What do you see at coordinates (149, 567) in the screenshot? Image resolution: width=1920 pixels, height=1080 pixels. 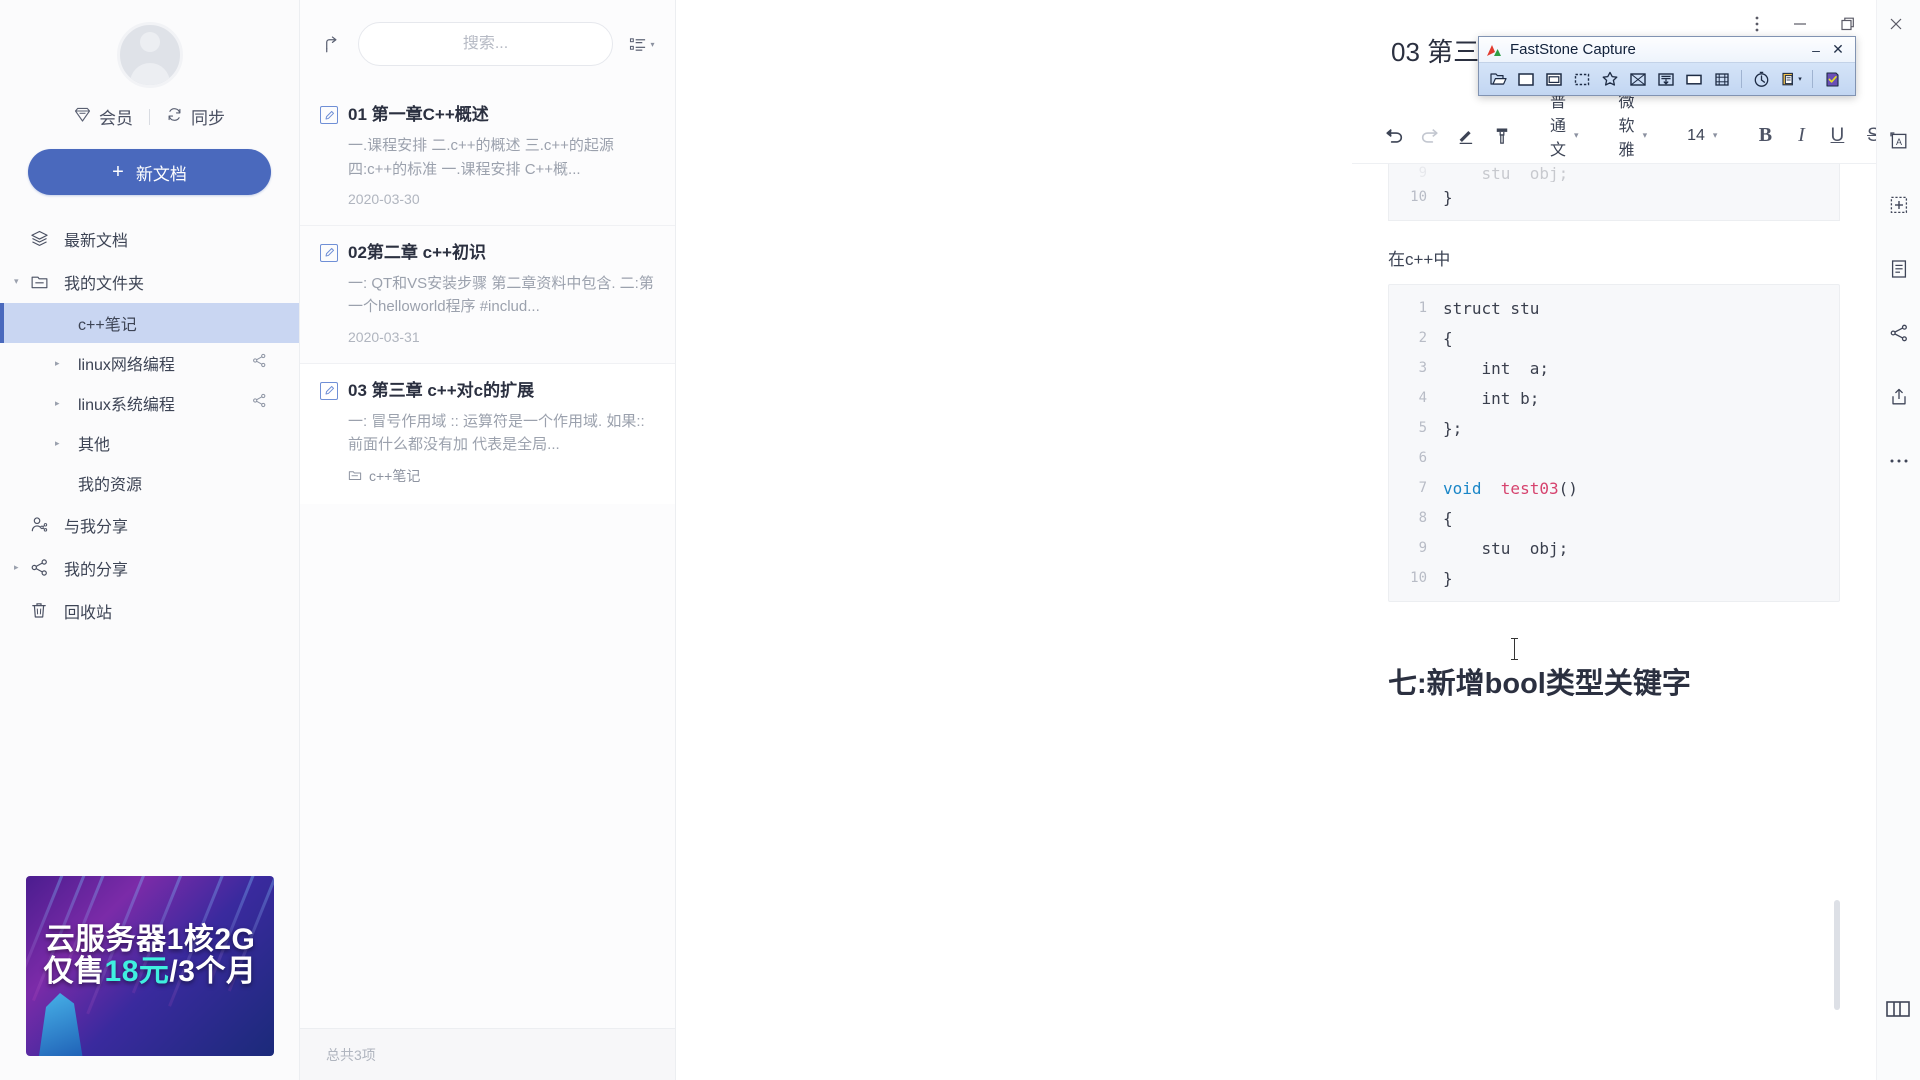 I see `sidebar-item-my-shares: ▸ 我的分享` at bounding box center [149, 567].